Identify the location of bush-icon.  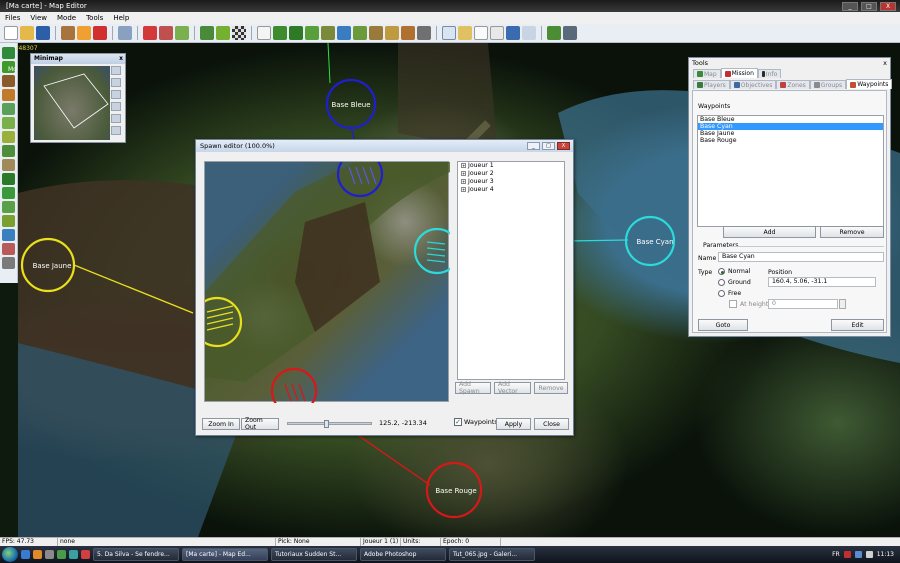
(312, 33).